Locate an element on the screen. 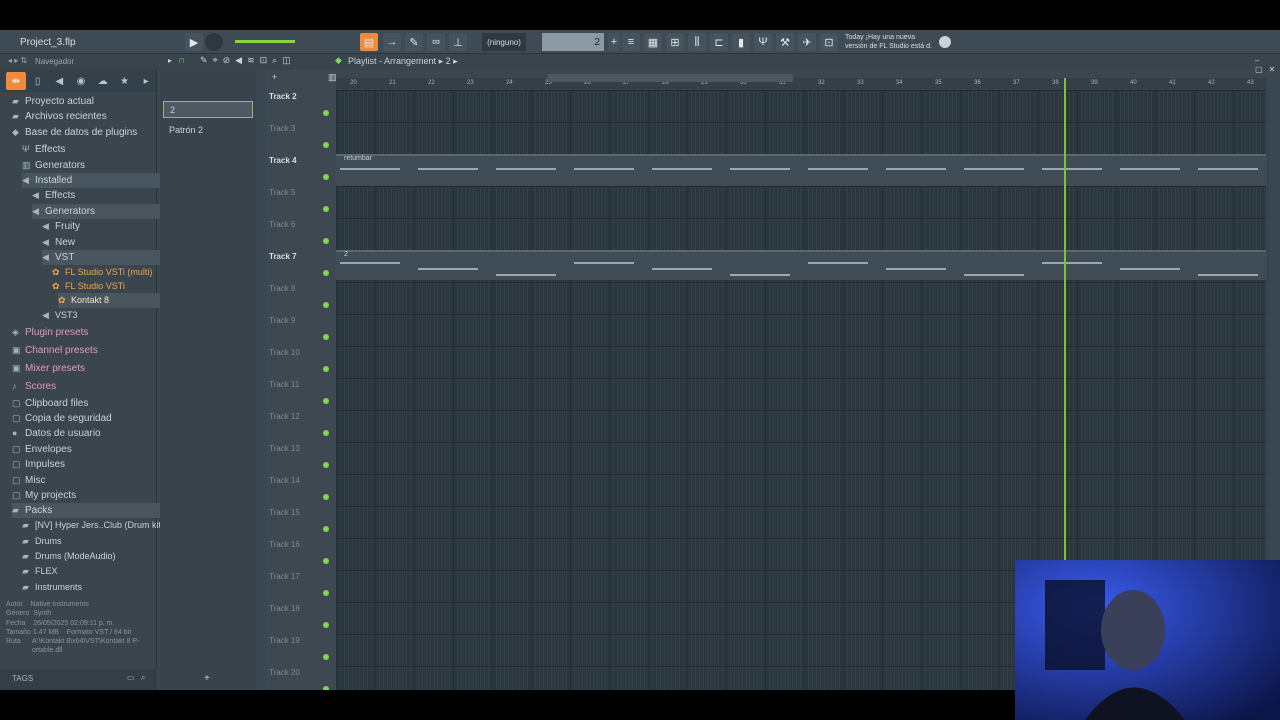  track-header: Track 16 is located at coordinates (301, 554).